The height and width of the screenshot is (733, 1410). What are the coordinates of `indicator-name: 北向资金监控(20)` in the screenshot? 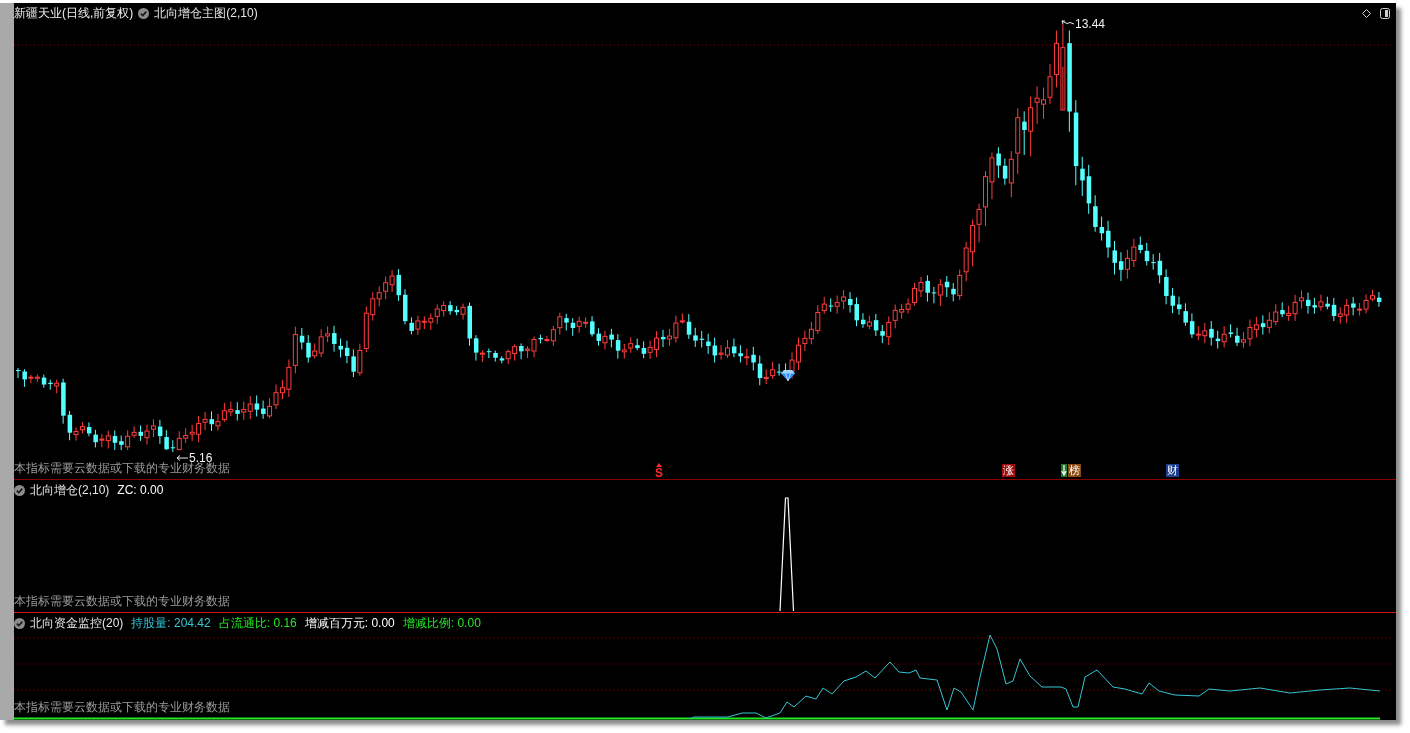 It's located at (77, 623).